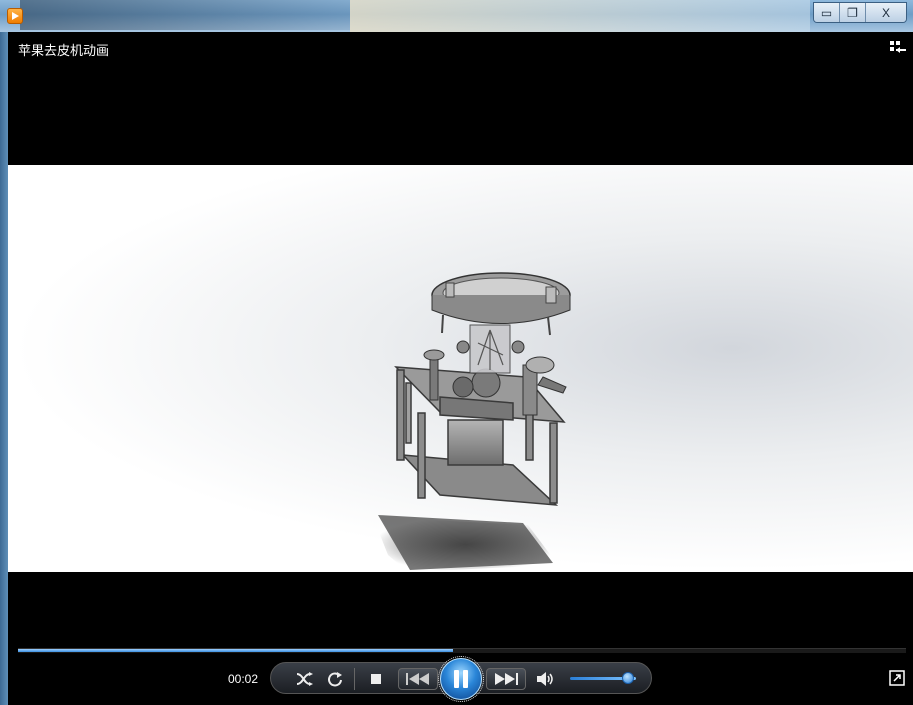 This screenshot has height=705, width=913. I want to click on stop-button, so click(376, 679).